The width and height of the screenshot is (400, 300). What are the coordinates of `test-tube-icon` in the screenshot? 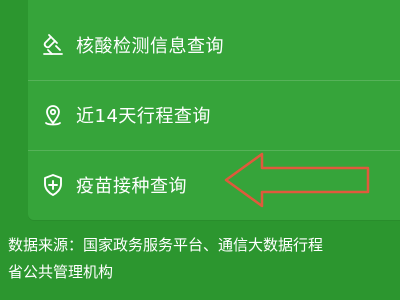 It's located at (53, 45).